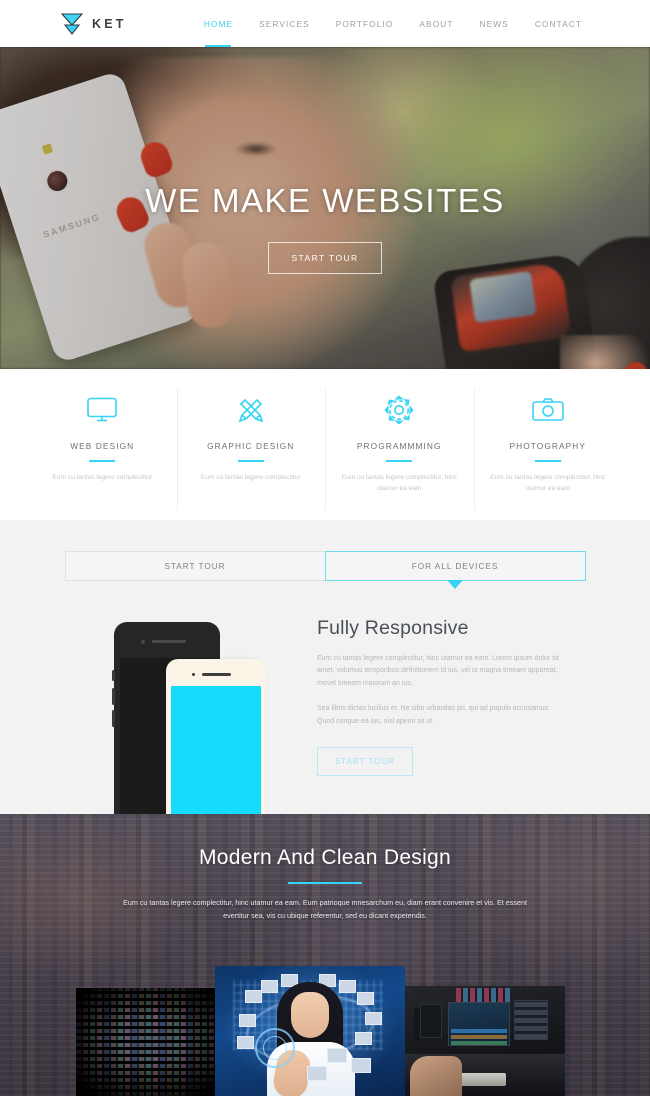  Describe the element at coordinates (109, 23) in the screenshot. I see `brand-name: KET` at that location.